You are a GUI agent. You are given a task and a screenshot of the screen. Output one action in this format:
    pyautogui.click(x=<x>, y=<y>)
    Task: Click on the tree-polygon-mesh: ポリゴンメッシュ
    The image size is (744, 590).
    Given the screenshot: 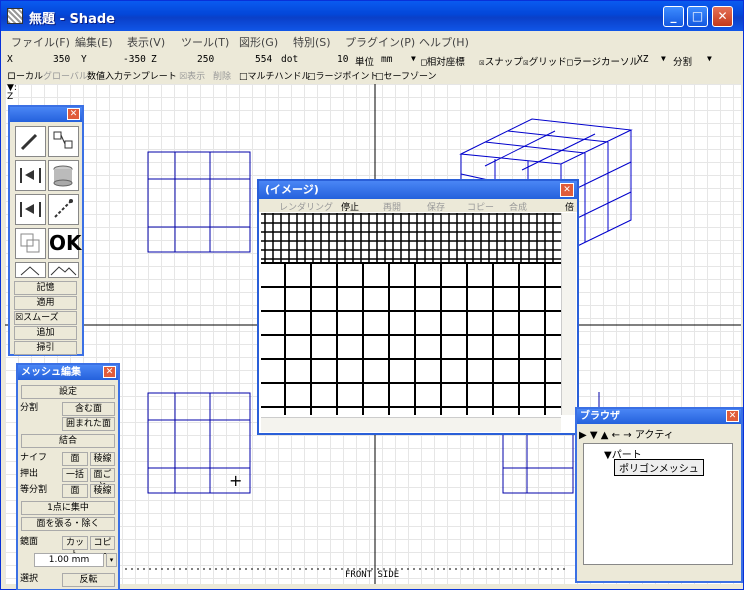 What is the action you would take?
    pyautogui.click(x=659, y=467)
    